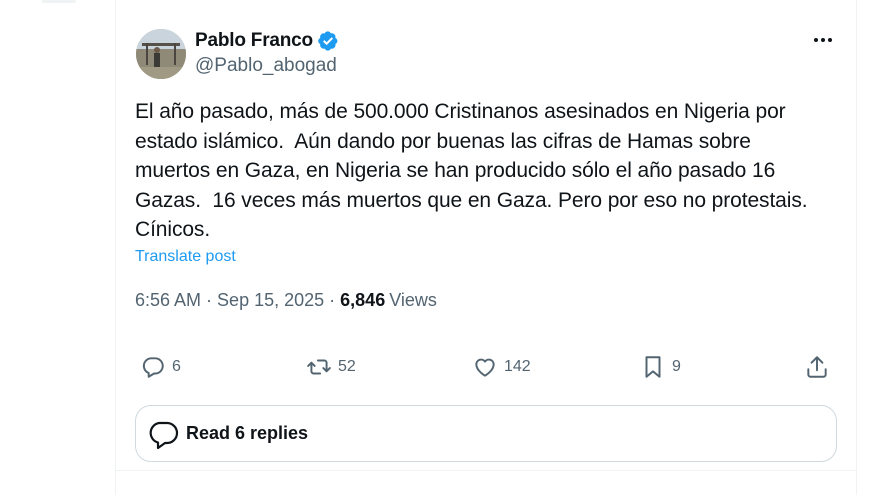 Image resolution: width=880 pixels, height=495 pixels. I want to click on verified-badge-icon, so click(328, 41).